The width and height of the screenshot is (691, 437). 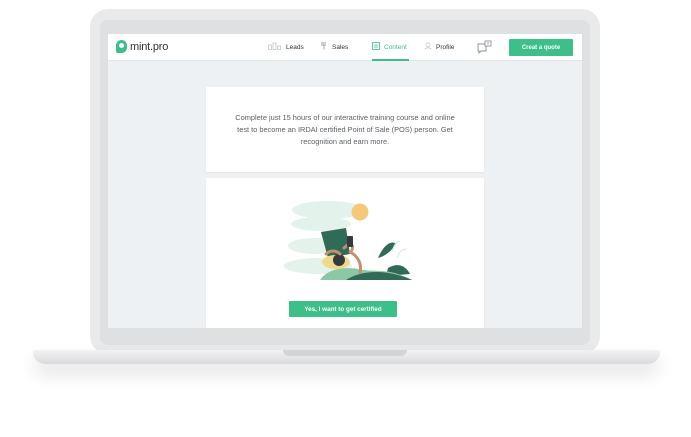 I want to click on person-reading-phone-illustration, so click(x=348, y=240).